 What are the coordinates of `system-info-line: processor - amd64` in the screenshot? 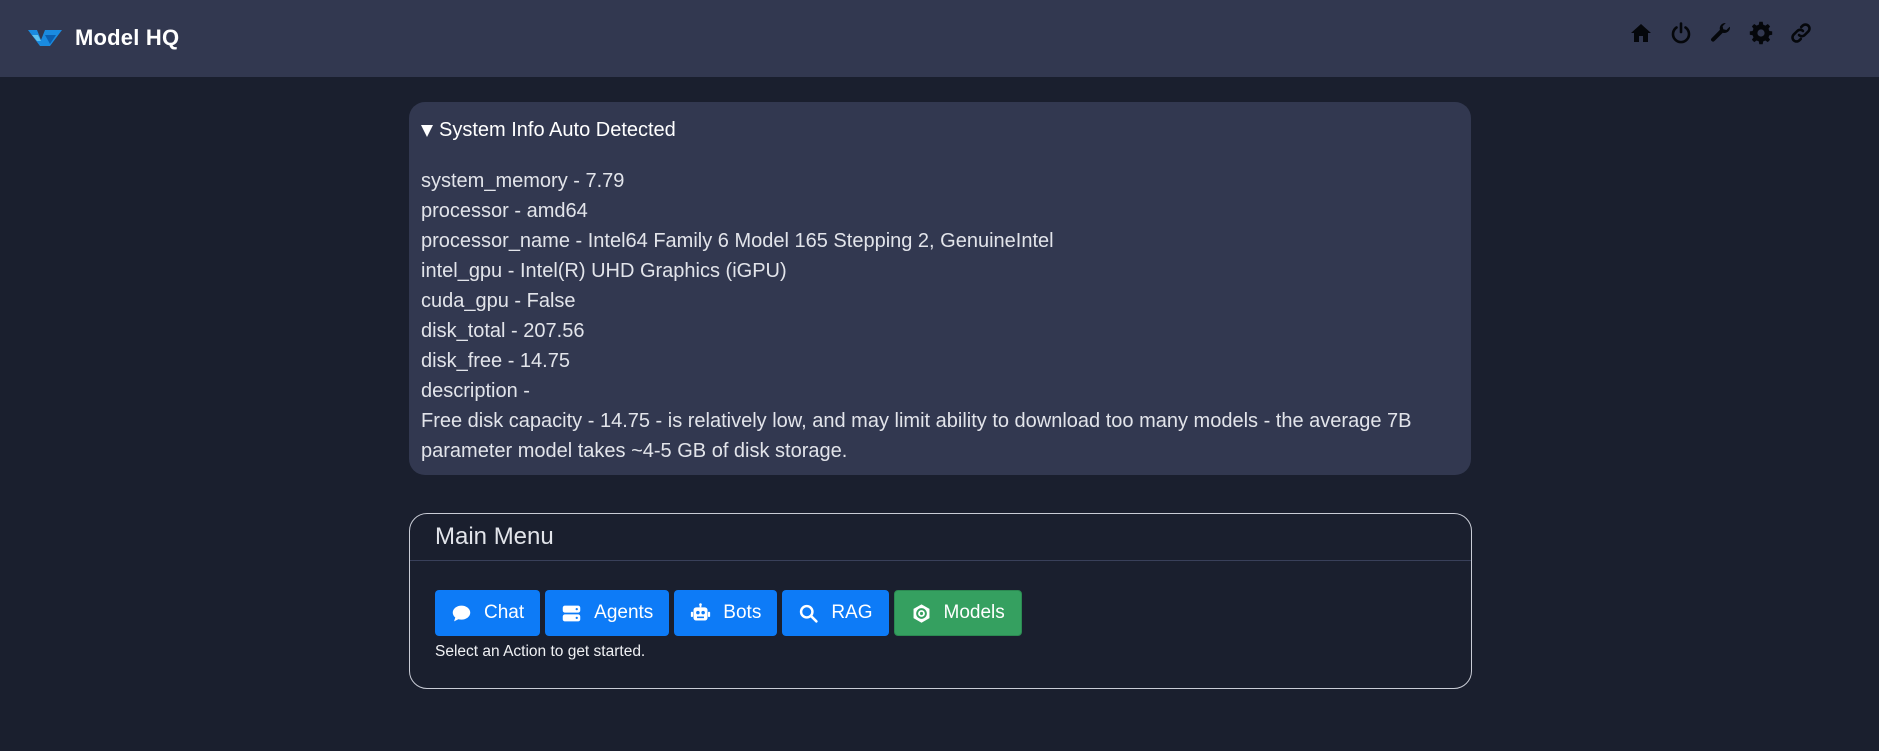 It's located at (504, 211).